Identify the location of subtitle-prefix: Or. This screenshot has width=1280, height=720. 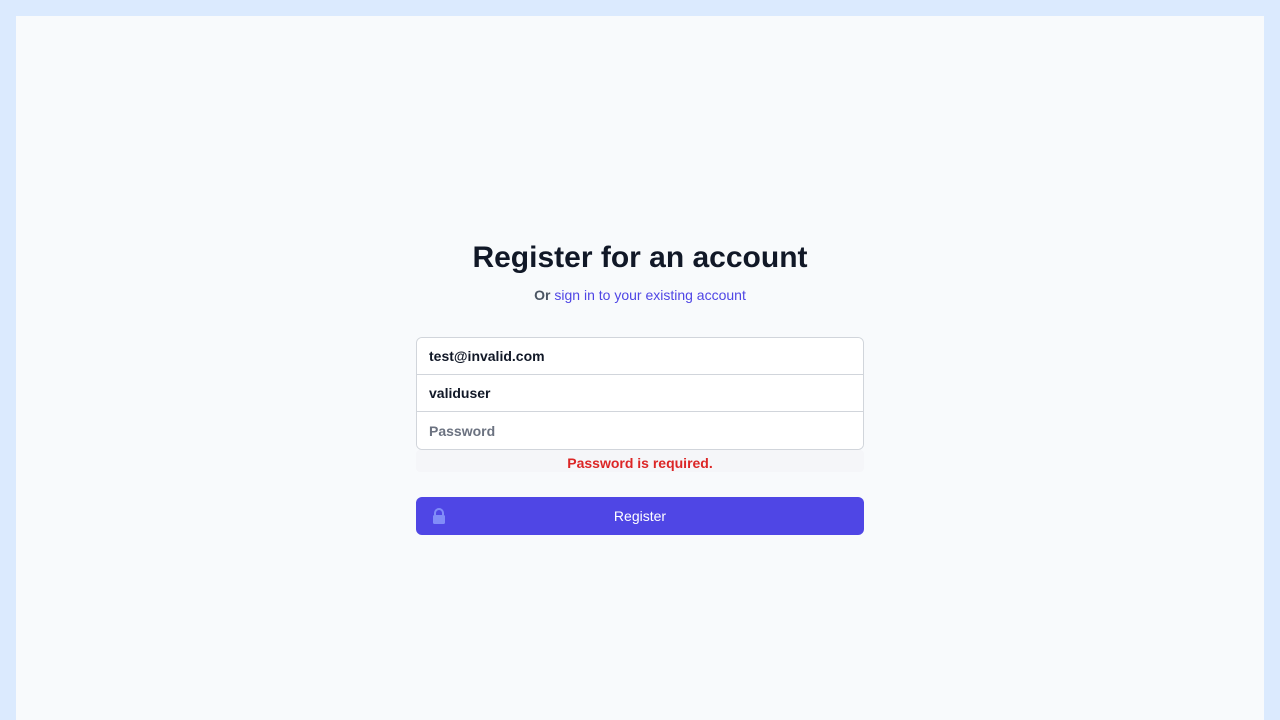
(542, 295).